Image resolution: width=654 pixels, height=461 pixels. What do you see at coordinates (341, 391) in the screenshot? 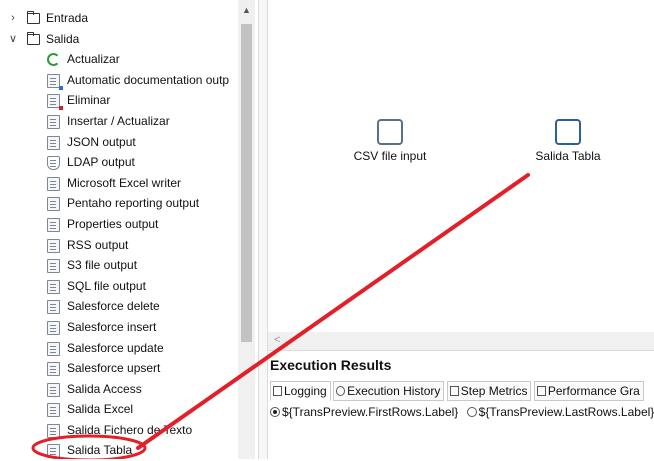
I see `history-icon` at bounding box center [341, 391].